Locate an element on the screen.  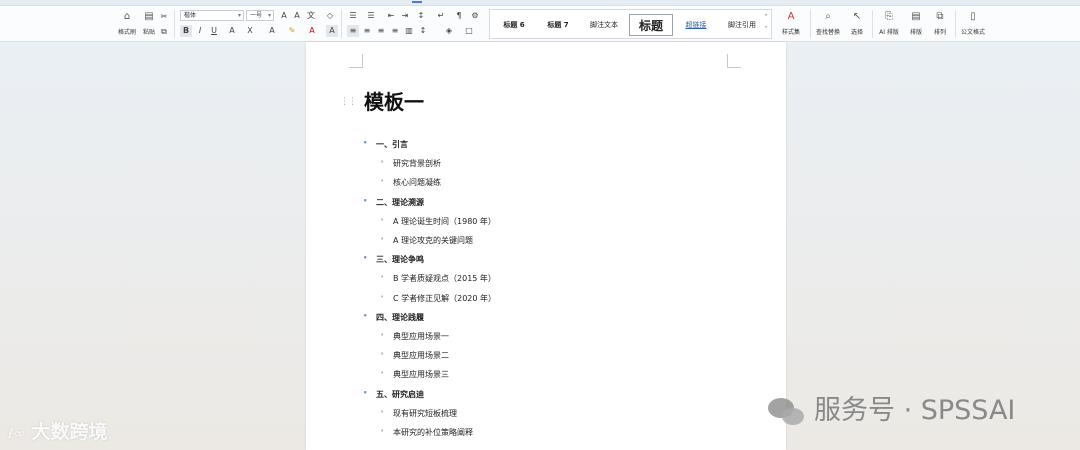
shrink-font-icon: A is located at coordinates (297, 16).